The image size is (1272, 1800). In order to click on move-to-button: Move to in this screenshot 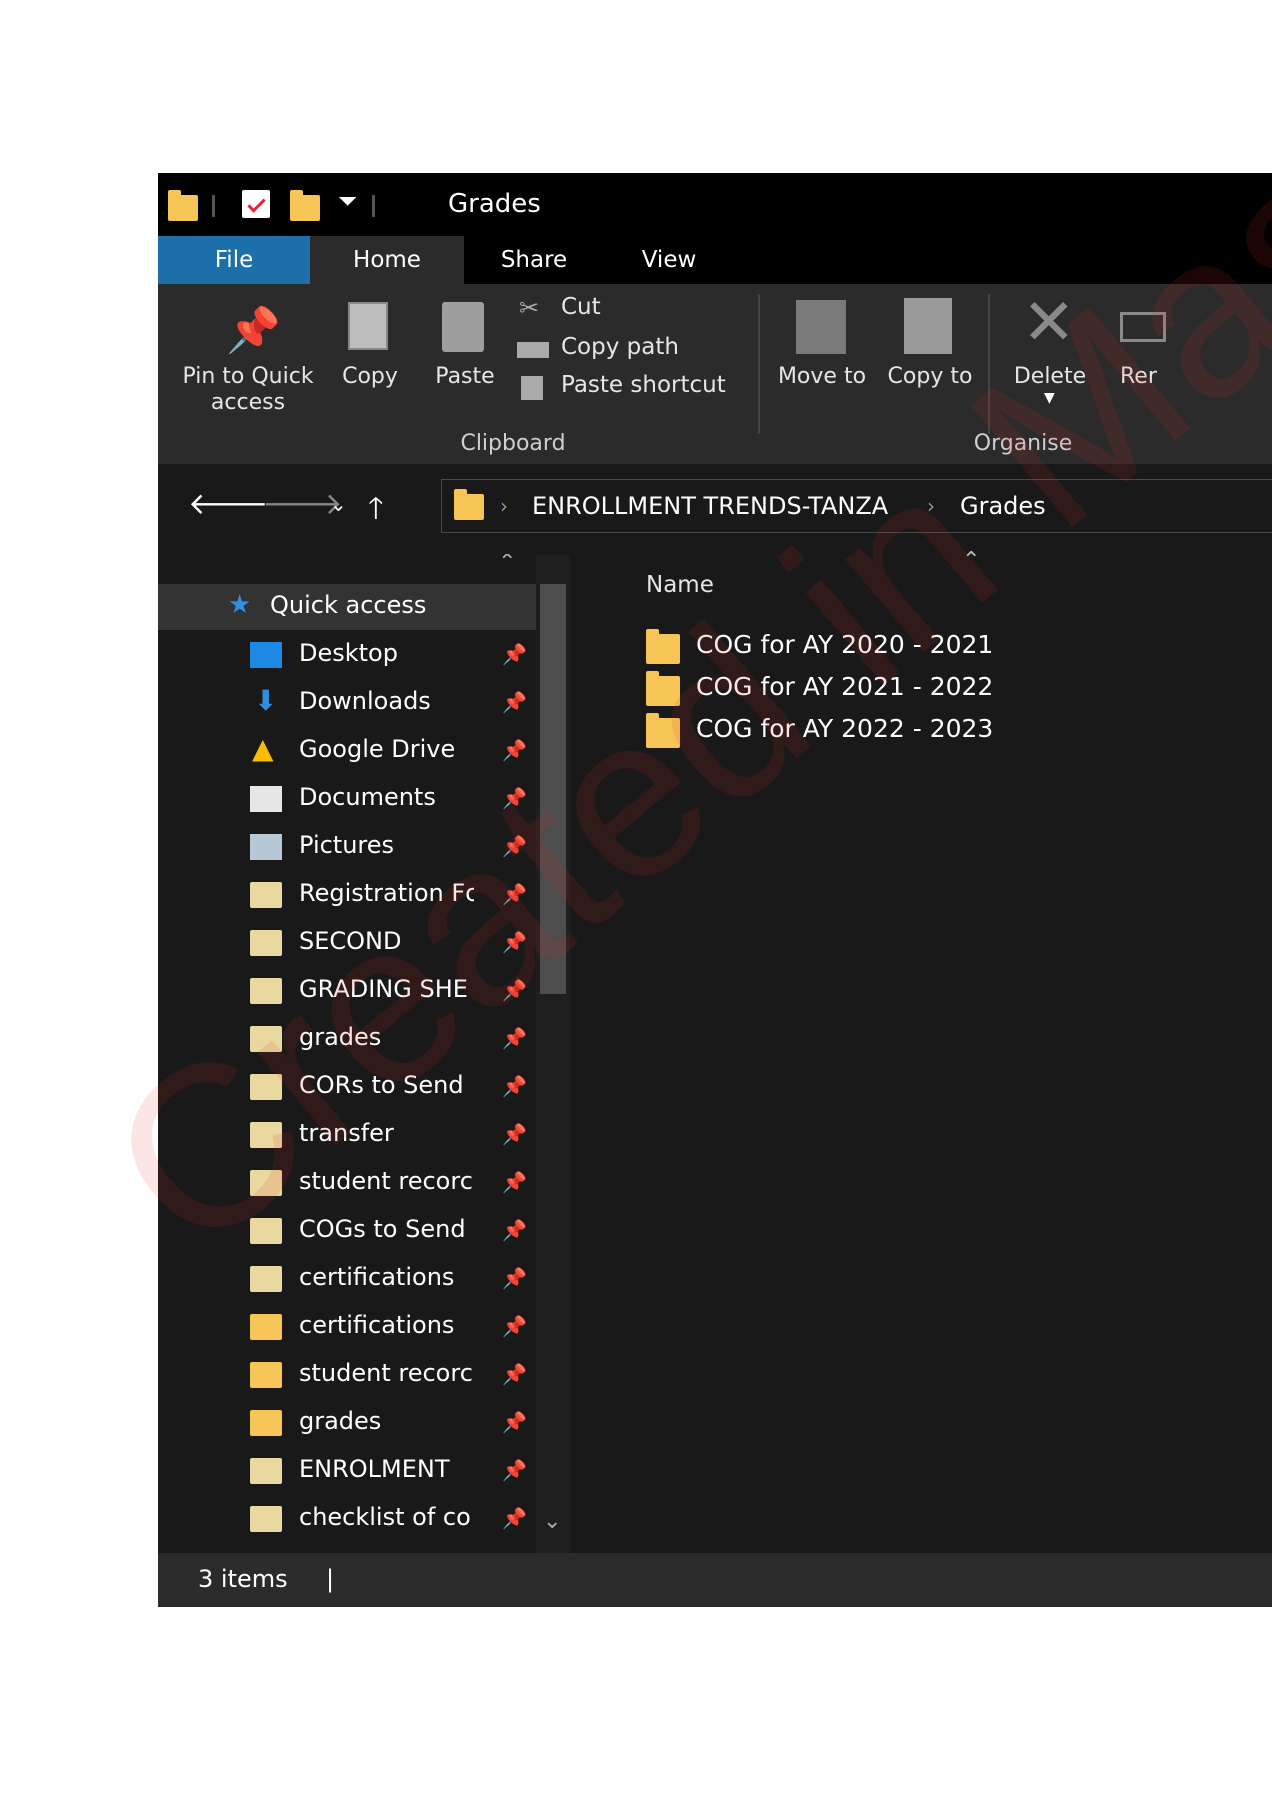, I will do `click(822, 359)`.